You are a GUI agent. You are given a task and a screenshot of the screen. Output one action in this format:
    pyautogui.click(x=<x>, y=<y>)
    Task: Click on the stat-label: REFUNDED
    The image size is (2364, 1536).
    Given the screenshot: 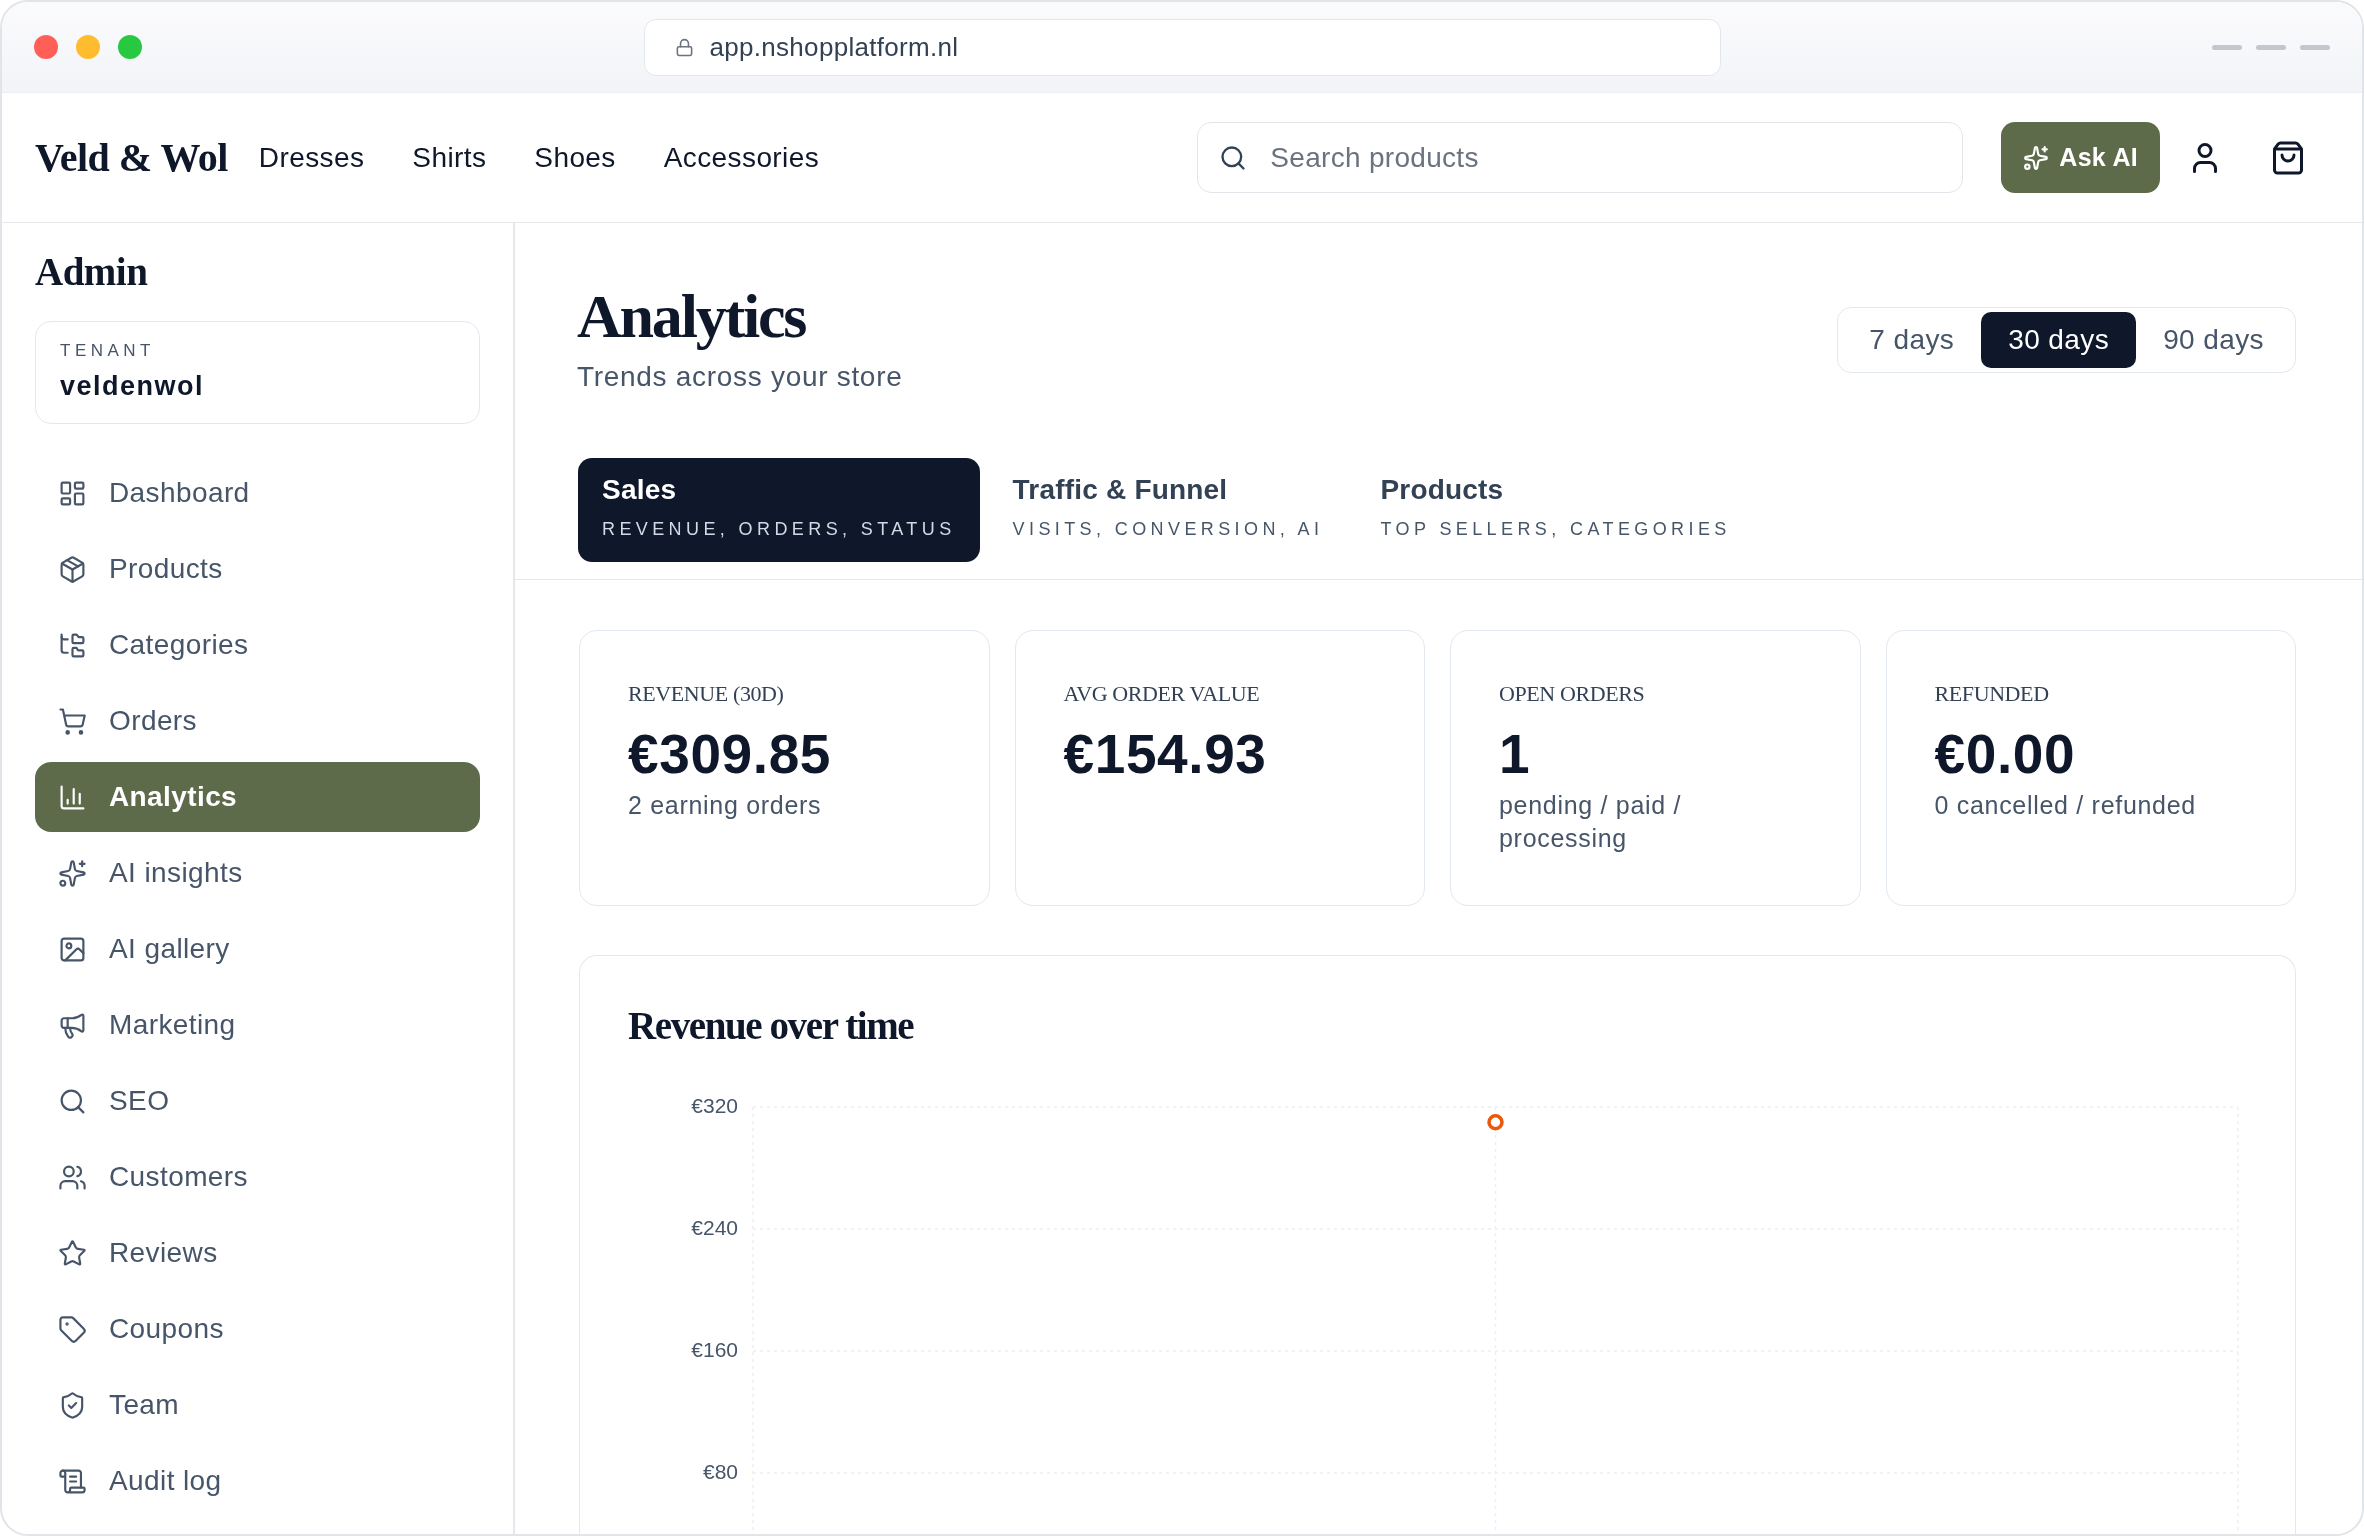 What is the action you would take?
    pyautogui.click(x=1991, y=694)
    